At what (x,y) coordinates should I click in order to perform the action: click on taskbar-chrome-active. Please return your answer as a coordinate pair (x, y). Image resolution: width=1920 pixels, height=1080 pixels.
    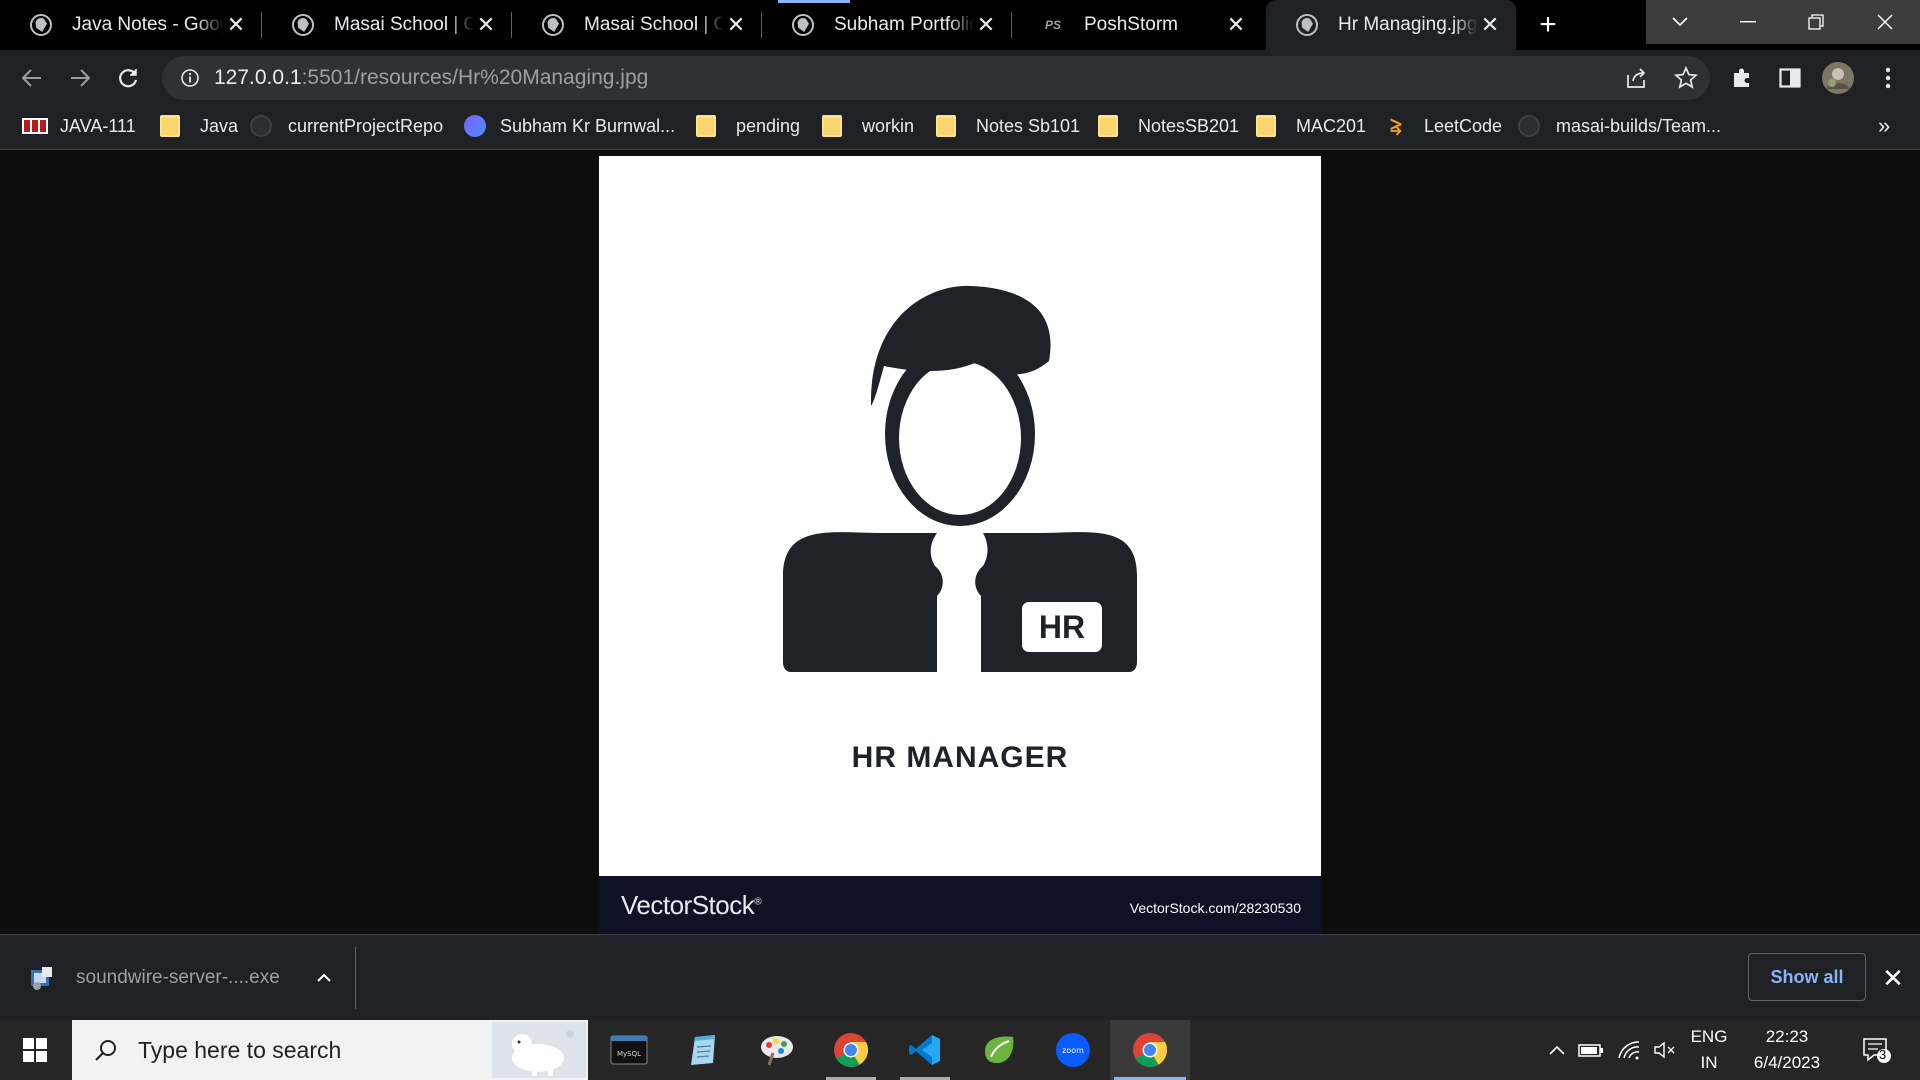
    Looking at the image, I should click on (1150, 1050).